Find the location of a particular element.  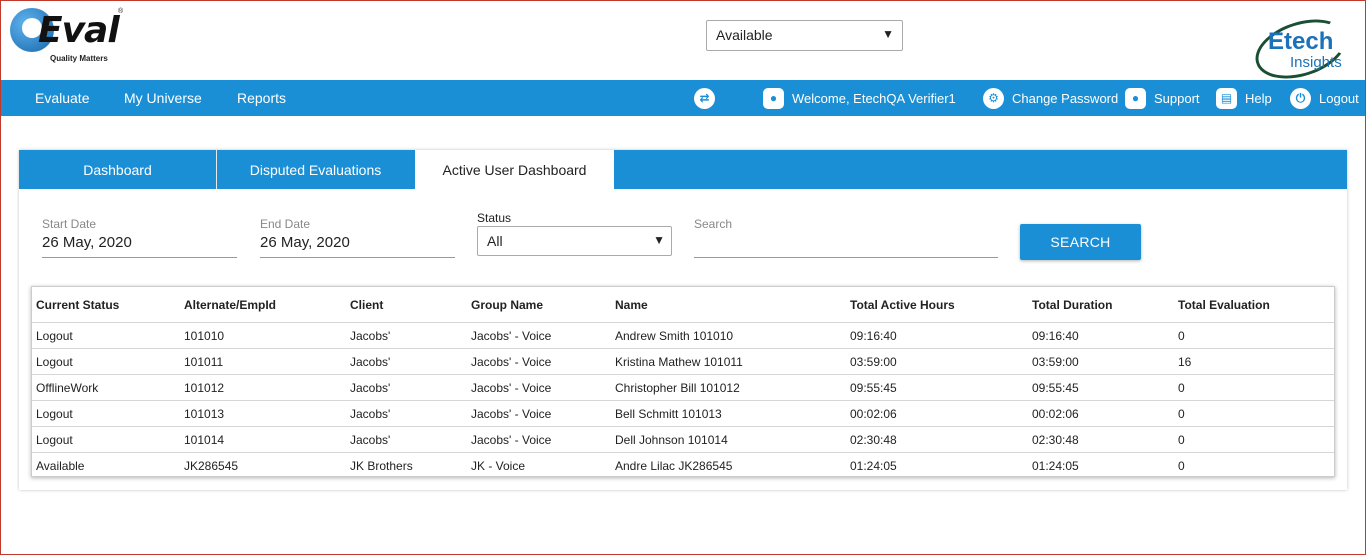

col-total-duration: Total Duration is located at coordinates (1072, 305).